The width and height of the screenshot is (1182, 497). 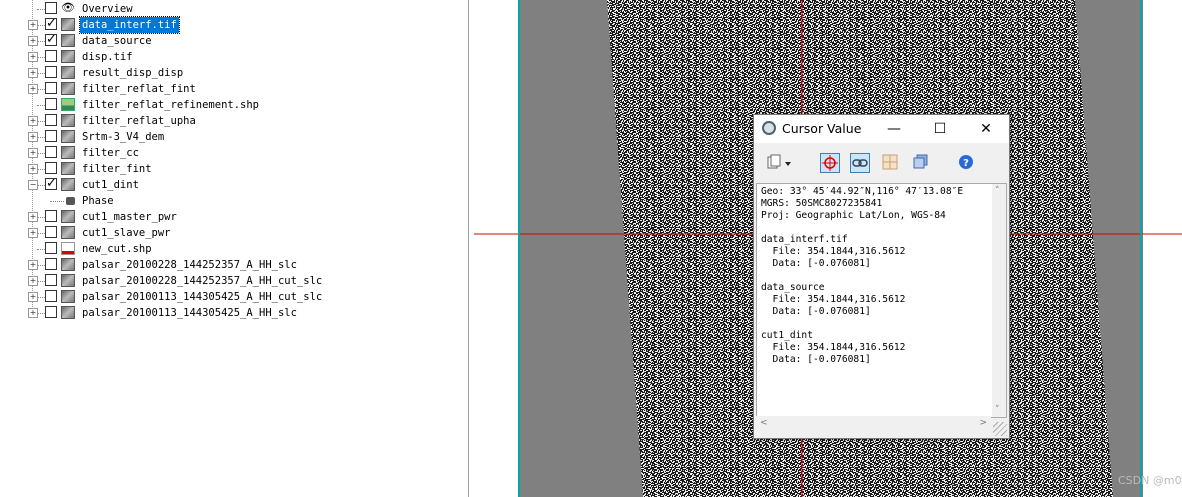 I want to click on stacked-windows-icon, so click(x=920, y=161).